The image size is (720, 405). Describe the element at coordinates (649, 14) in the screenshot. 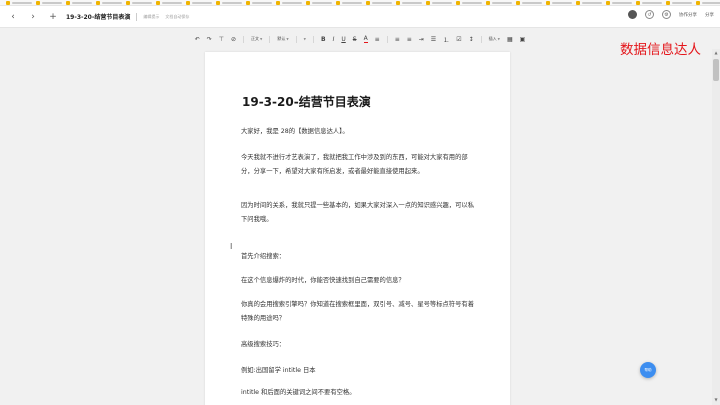

I see `history-icon: ↺` at that location.